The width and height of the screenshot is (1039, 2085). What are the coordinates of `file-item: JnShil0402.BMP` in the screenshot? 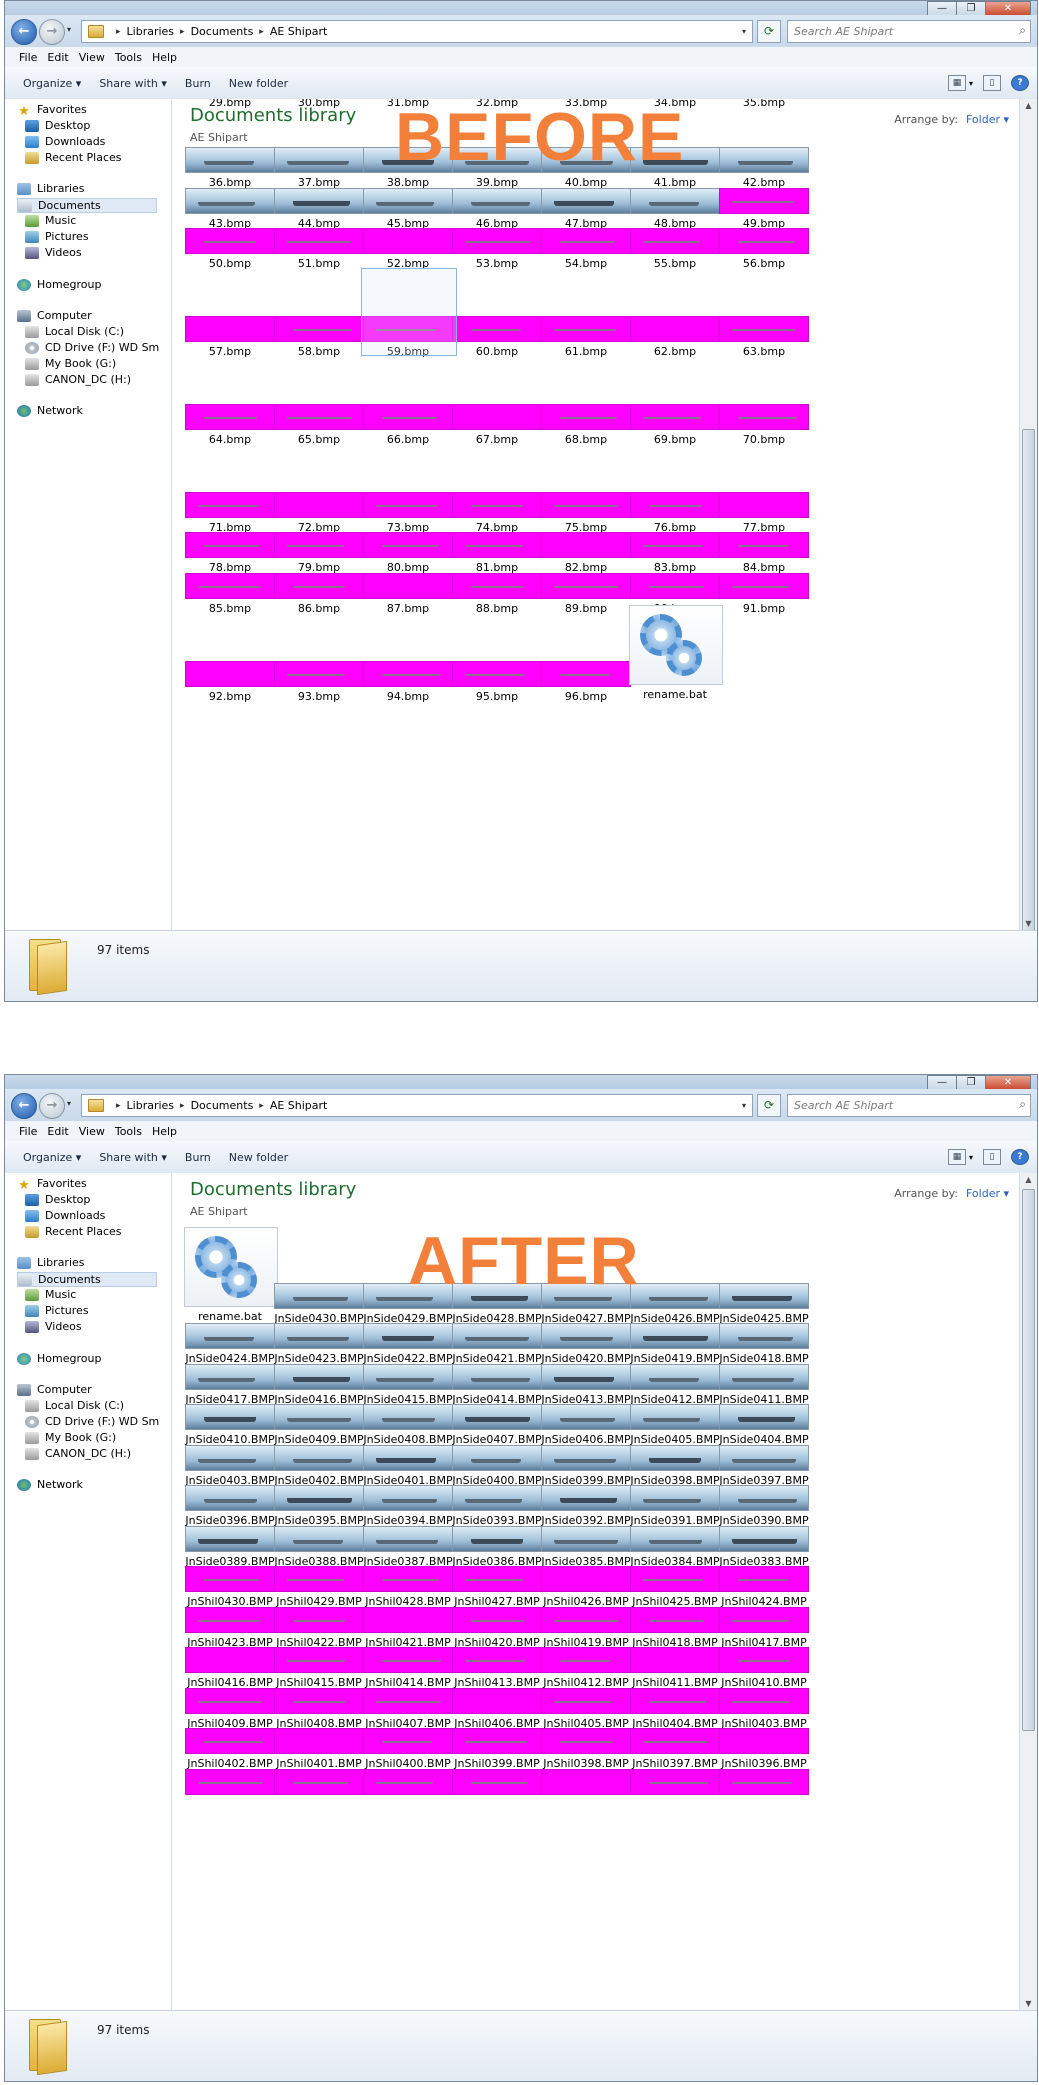 It's located at (230, 1749).